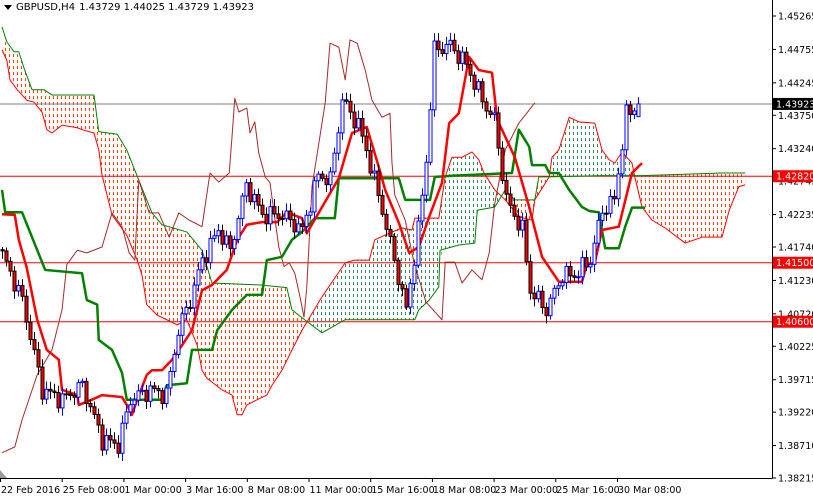 The height and width of the screenshot is (497, 813). Describe the element at coordinates (795, 347) in the screenshot. I see `y-tick-label: 1.40225` at that location.